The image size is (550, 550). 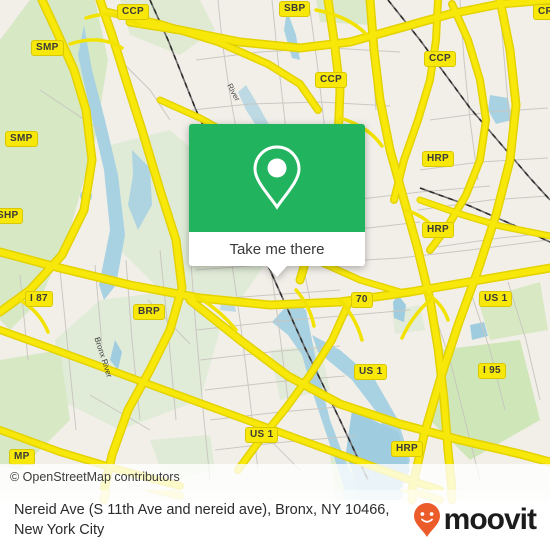 What do you see at coordinates (426, 520) in the screenshot?
I see `moovit-pin-icon` at bounding box center [426, 520].